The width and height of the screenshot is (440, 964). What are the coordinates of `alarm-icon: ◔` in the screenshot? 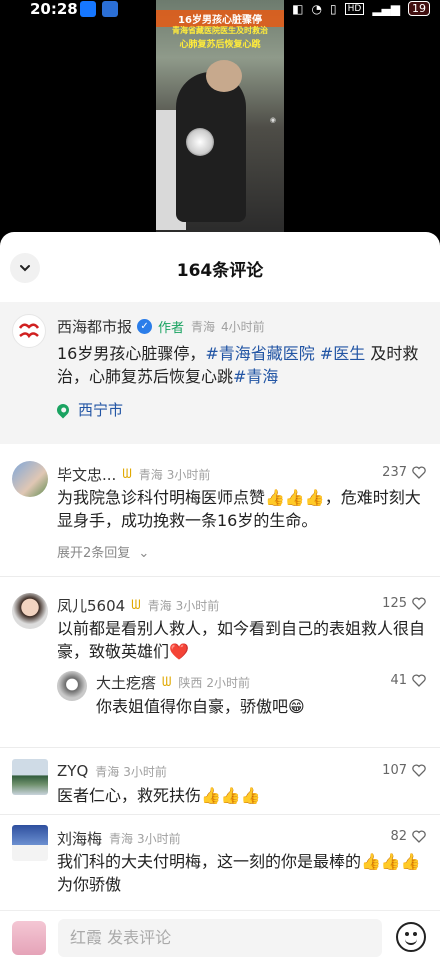 It's located at (316, 8).